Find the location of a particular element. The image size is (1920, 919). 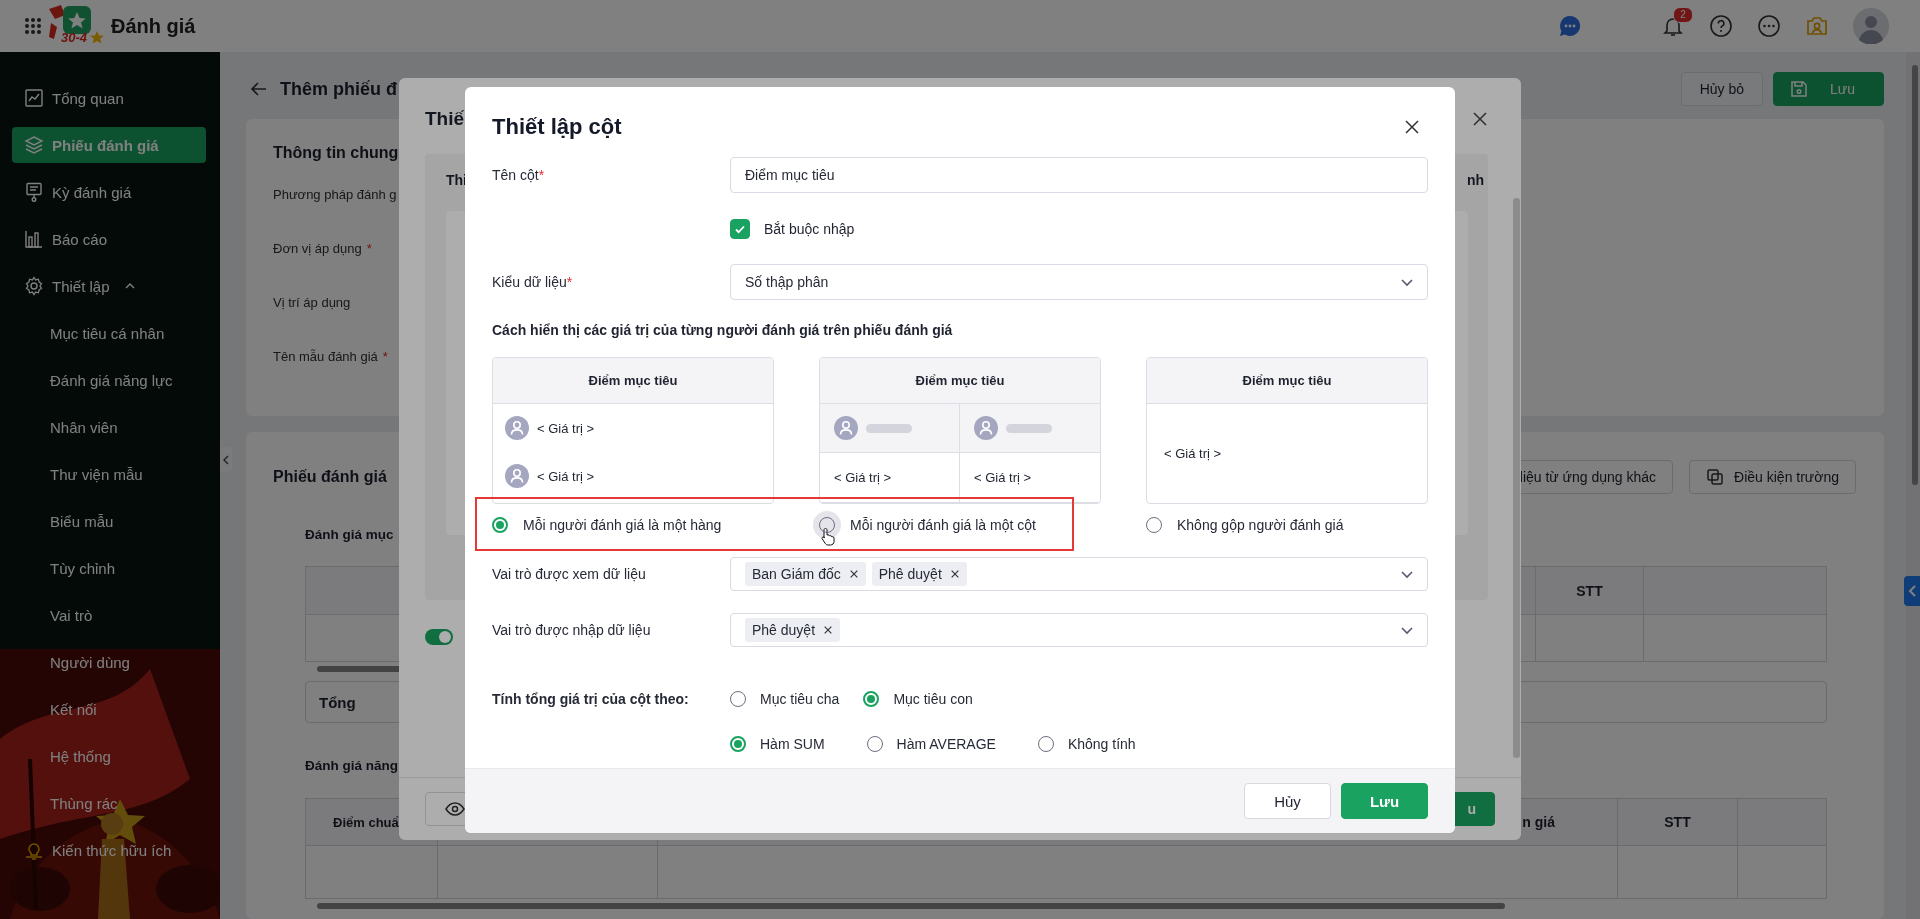

radio-label: Mỗi người đánh giá là một hàng is located at coordinates (622, 525).